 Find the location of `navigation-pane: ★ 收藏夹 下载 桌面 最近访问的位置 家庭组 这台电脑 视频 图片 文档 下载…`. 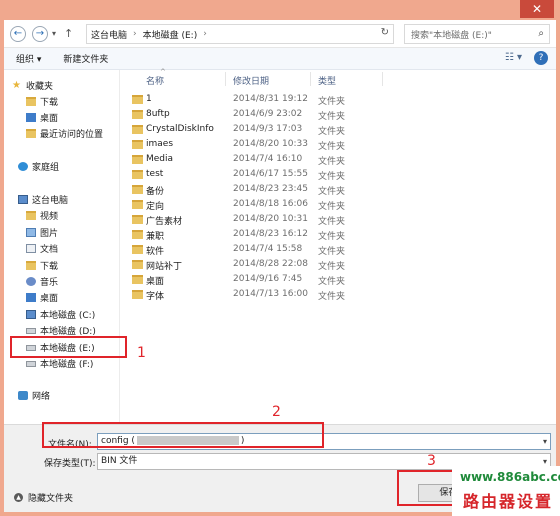

navigation-pane: ★ 收藏夹 下载 桌面 最近访问的位置 家庭组 这台电脑 视频 图片 文档 下载… is located at coordinates (62, 247).